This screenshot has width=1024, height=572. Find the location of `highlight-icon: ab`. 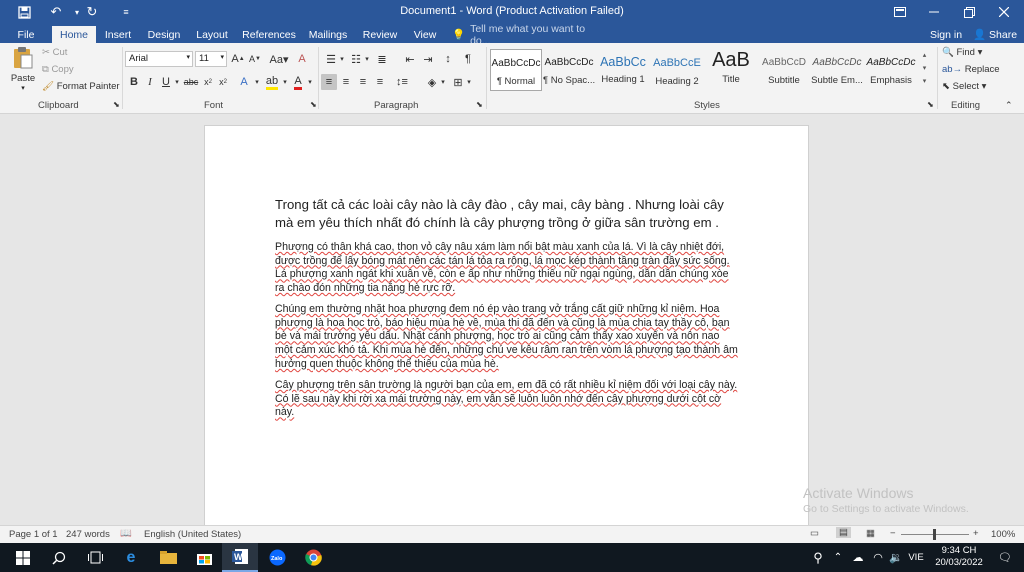

highlight-icon: ab is located at coordinates (272, 82).